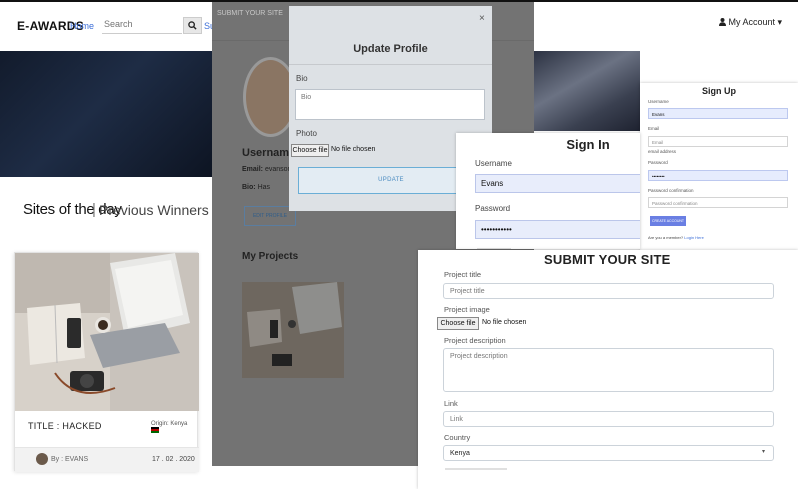  I want to click on nav-home-link: Home, so click(82, 26).